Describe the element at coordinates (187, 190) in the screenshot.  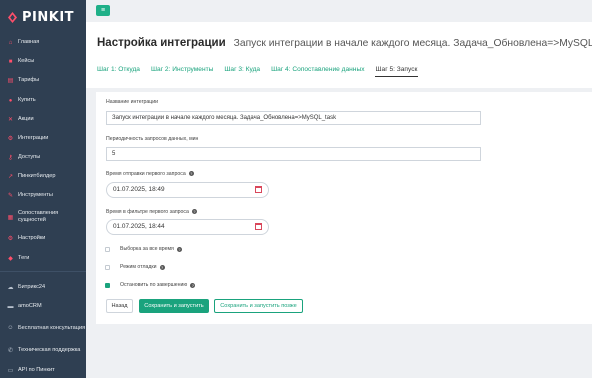
I see `first-send-datetime-input: 01.07.2025, 18:49` at that location.